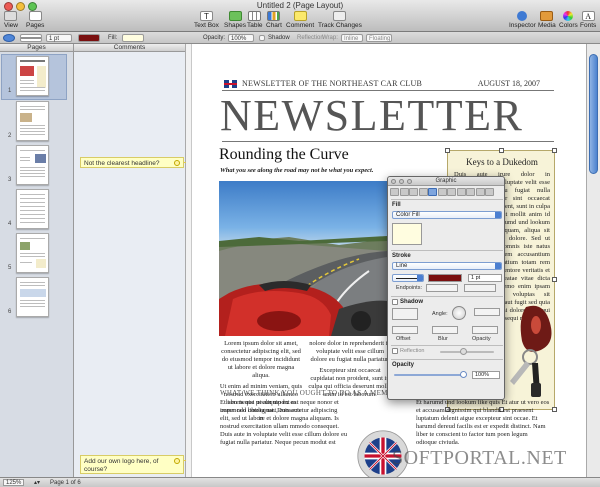  What do you see at coordinates (522, 20) in the screenshot?
I see `inspector-button: Inspector` at bounding box center [522, 20].